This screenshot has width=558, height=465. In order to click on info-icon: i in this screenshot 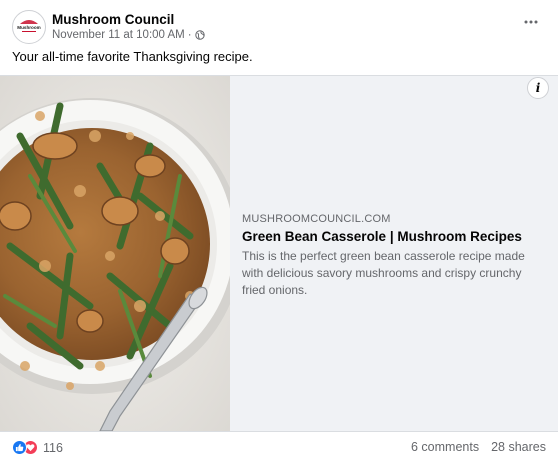, I will do `click(538, 88)`.